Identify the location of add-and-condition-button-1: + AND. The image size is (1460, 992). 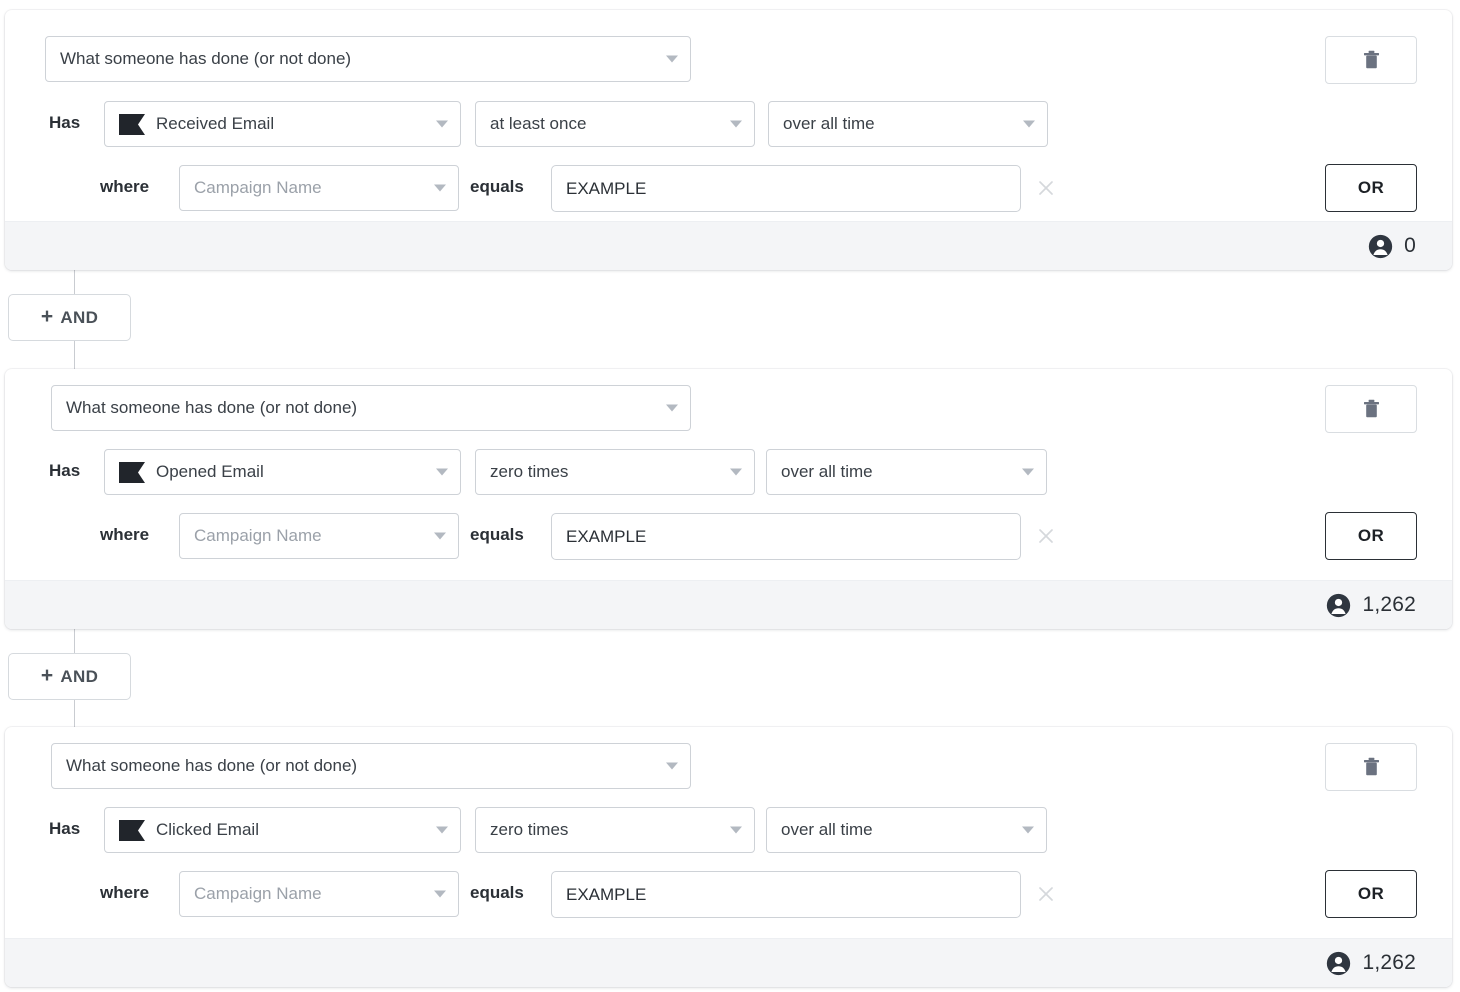
(69, 317).